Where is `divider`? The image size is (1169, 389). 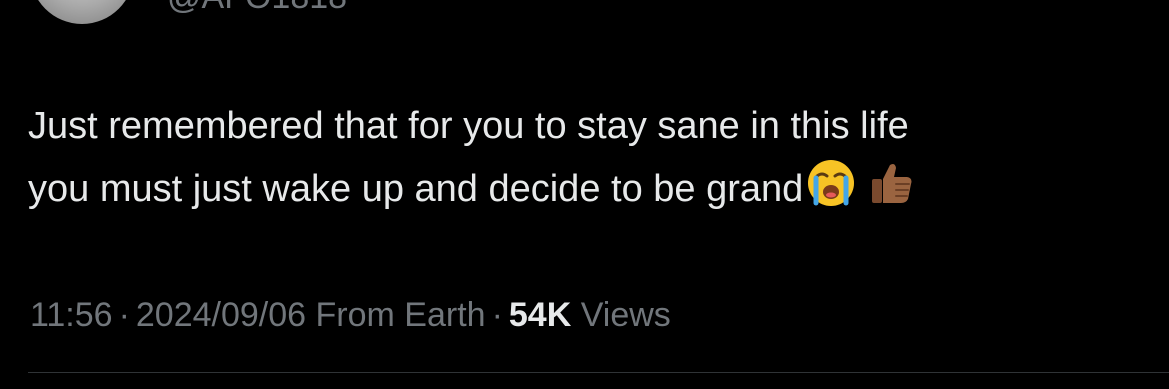
divider is located at coordinates (598, 372).